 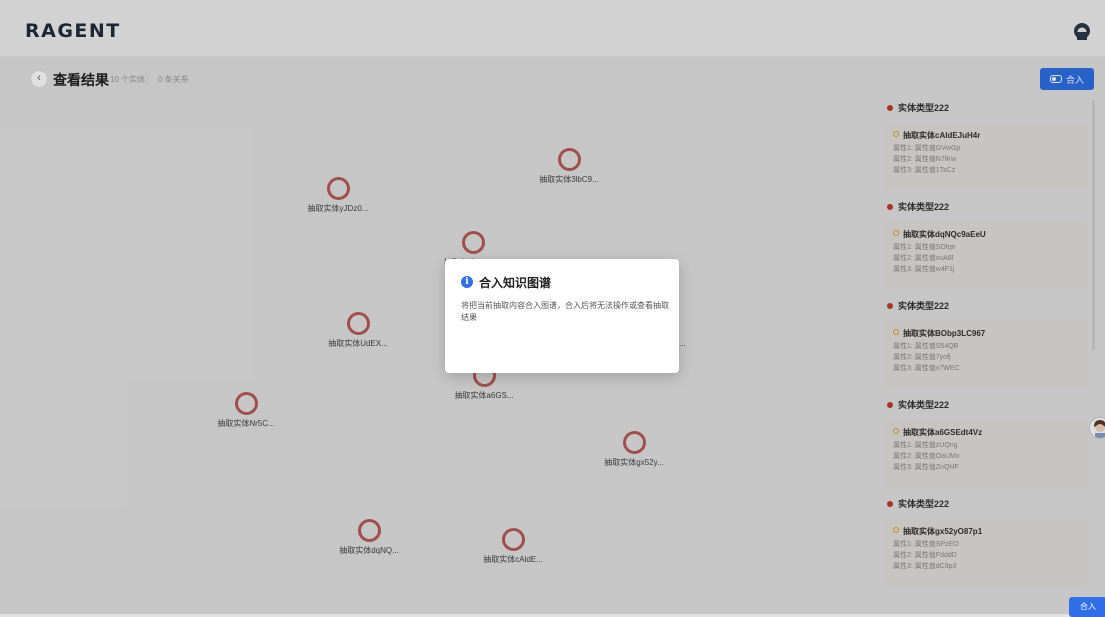 What do you see at coordinates (467, 282) in the screenshot?
I see `info-icon: i` at bounding box center [467, 282].